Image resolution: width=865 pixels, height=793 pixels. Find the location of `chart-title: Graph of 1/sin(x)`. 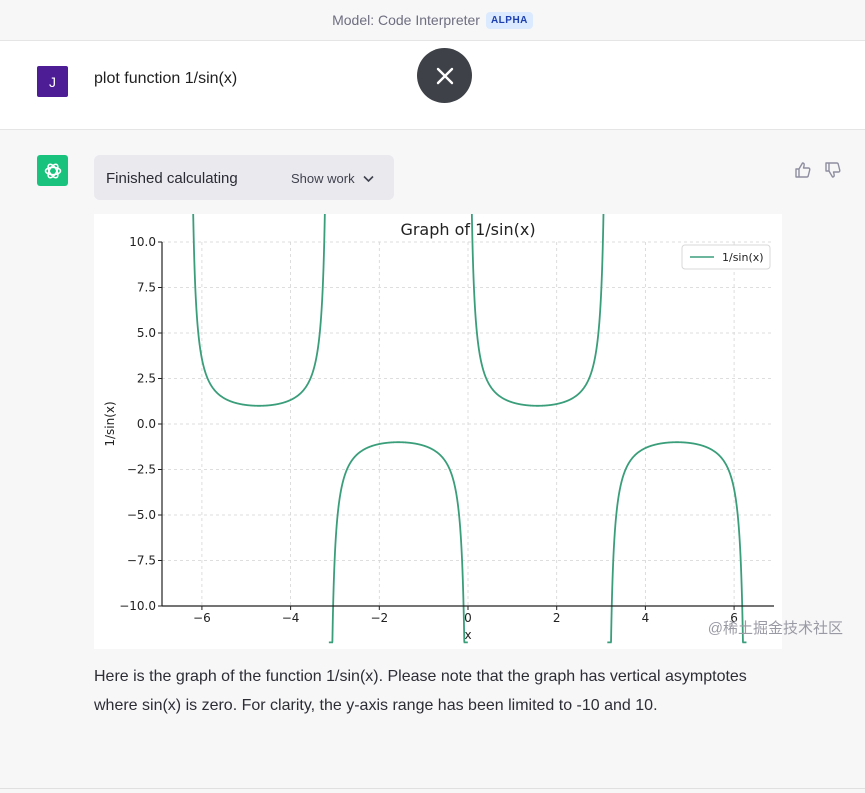

chart-title: Graph of 1/sin(x) is located at coordinates (467, 229).